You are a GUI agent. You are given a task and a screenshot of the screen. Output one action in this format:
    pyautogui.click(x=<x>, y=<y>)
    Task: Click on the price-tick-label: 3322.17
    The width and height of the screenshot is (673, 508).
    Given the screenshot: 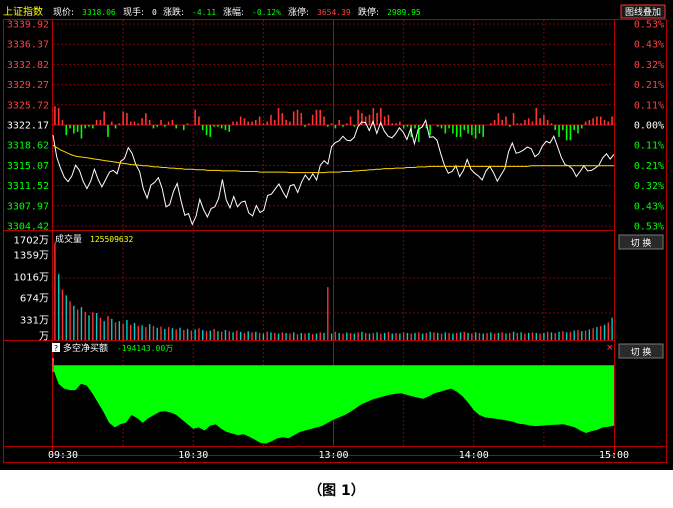 What is the action you would take?
    pyautogui.click(x=28, y=126)
    